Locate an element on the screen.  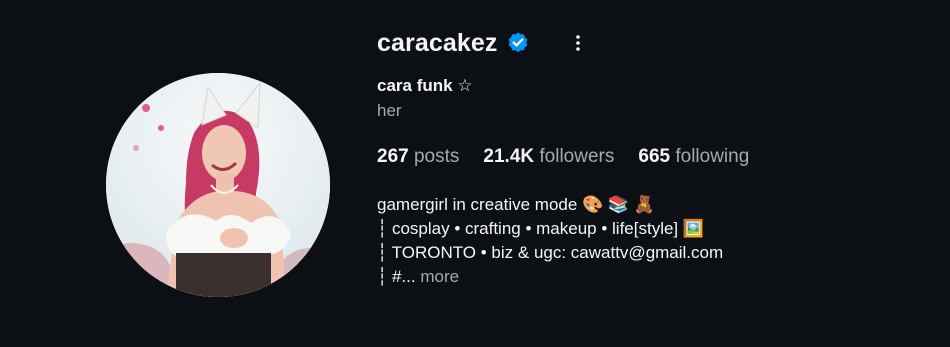
bio-more-link: more is located at coordinates (439, 276).